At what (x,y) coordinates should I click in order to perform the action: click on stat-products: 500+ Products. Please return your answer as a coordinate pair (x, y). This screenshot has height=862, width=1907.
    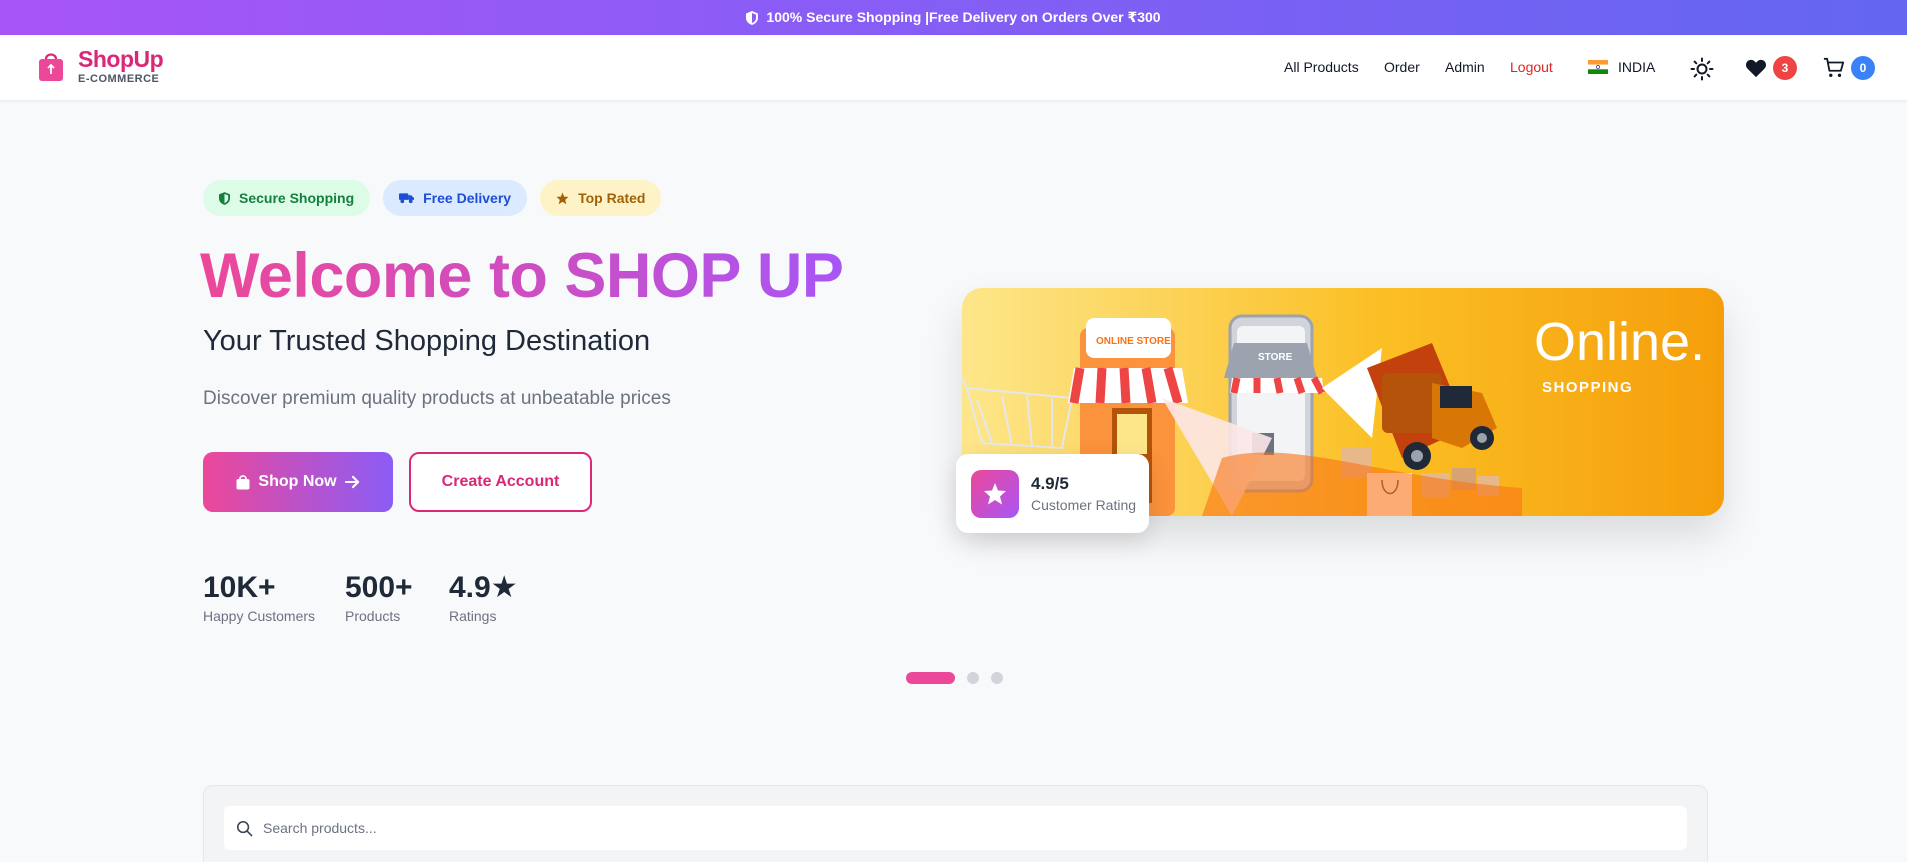
    Looking at the image, I should click on (379, 597).